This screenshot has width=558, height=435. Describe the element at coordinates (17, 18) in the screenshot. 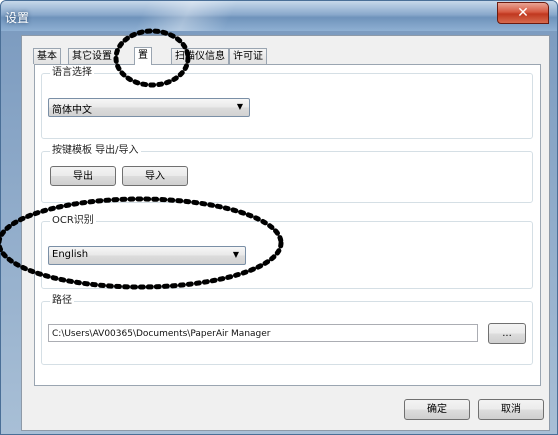

I see `window-title: 设置` at that location.